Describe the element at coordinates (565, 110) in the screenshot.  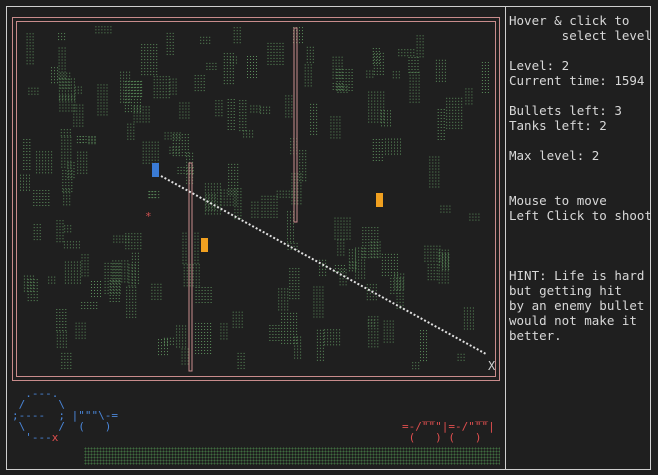
I see `bullets-left-label: Bullets left: 3` at that location.